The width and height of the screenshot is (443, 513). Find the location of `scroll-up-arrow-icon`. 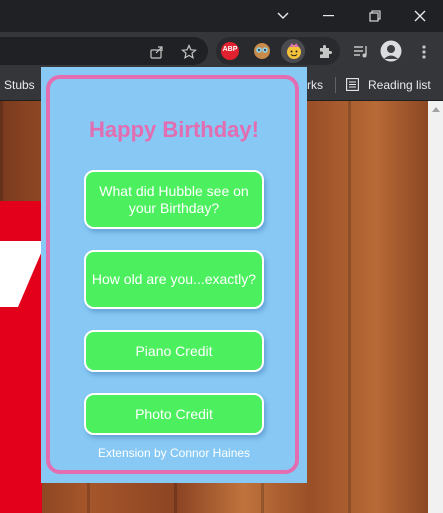

scroll-up-arrow-icon is located at coordinates (436, 109).